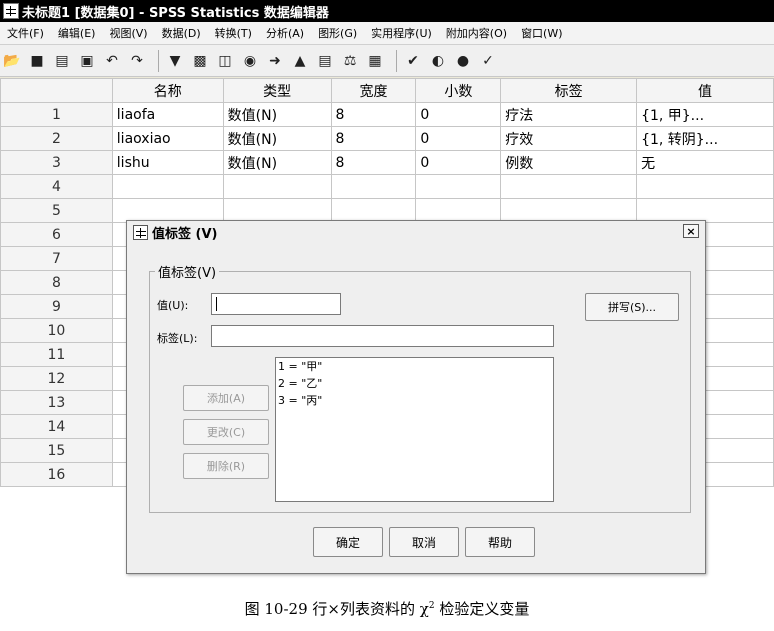 This screenshot has height=631, width=774. Describe the element at coordinates (250, 61) in the screenshot. I see `find-icon: ◉` at that location.